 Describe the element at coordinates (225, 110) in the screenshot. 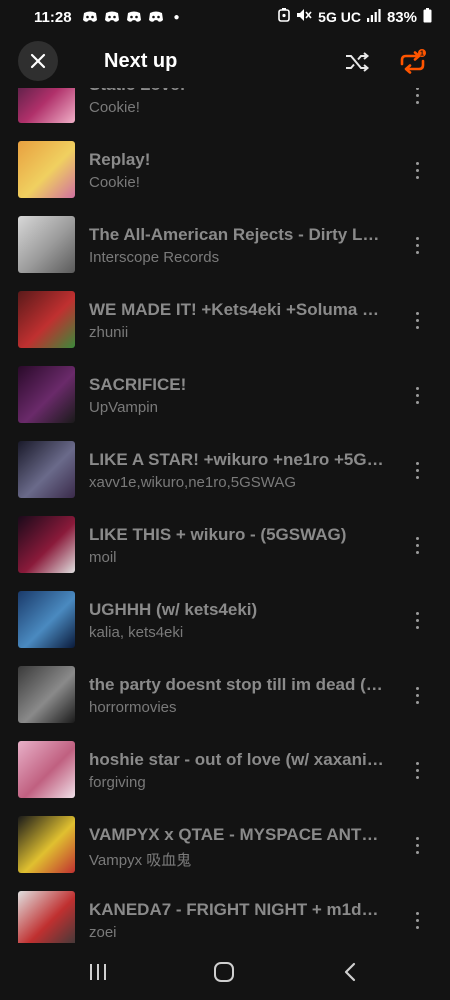

I see `track-row: Static Love! Cookie!` at that location.